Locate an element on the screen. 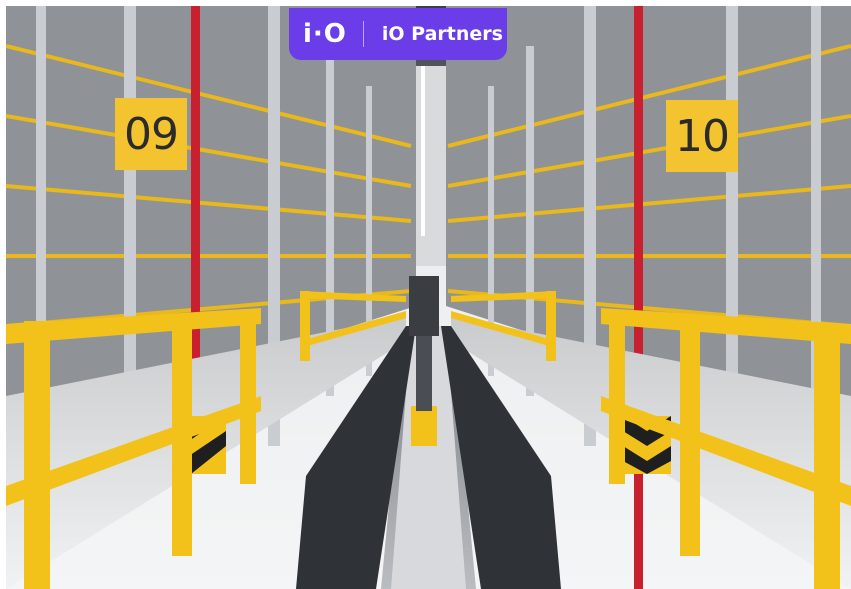  aisle-sign-right: 10 is located at coordinates (702, 136).